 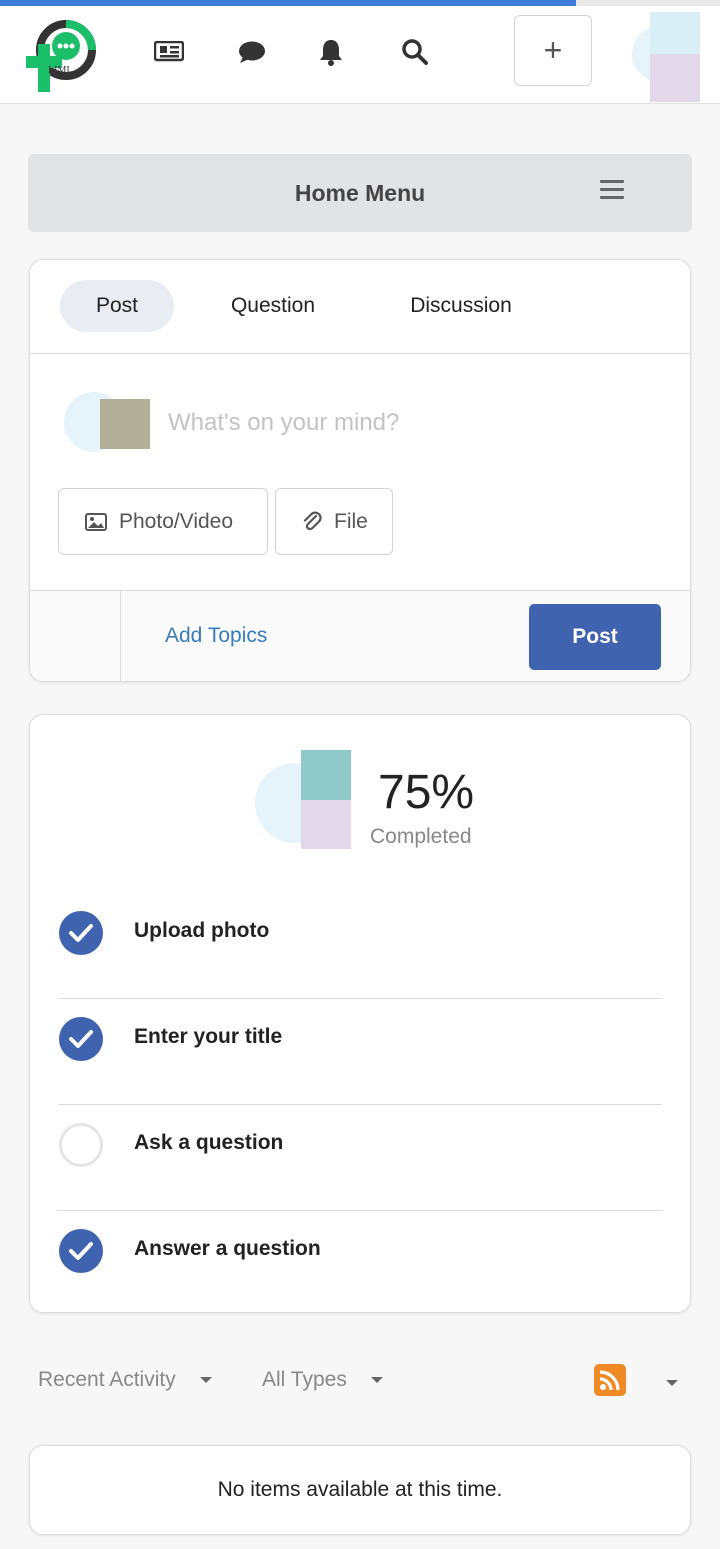 I want to click on bell-icon, so click(x=331, y=52).